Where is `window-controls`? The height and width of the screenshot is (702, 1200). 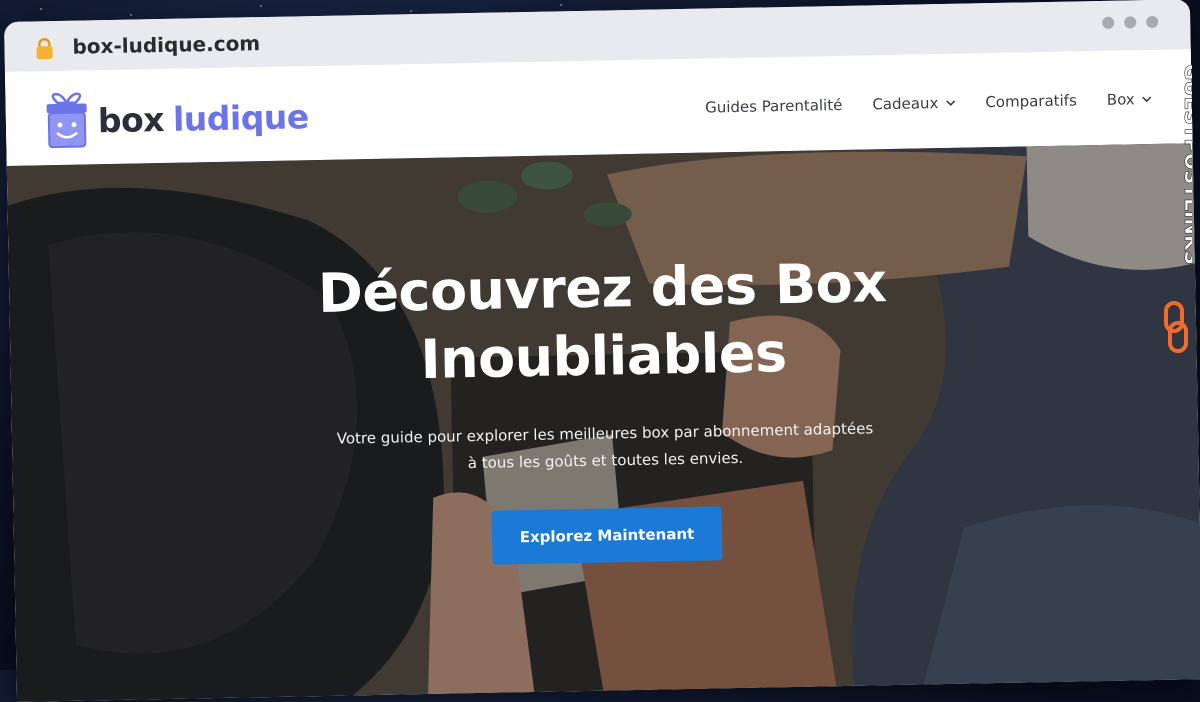 window-controls is located at coordinates (1130, 22).